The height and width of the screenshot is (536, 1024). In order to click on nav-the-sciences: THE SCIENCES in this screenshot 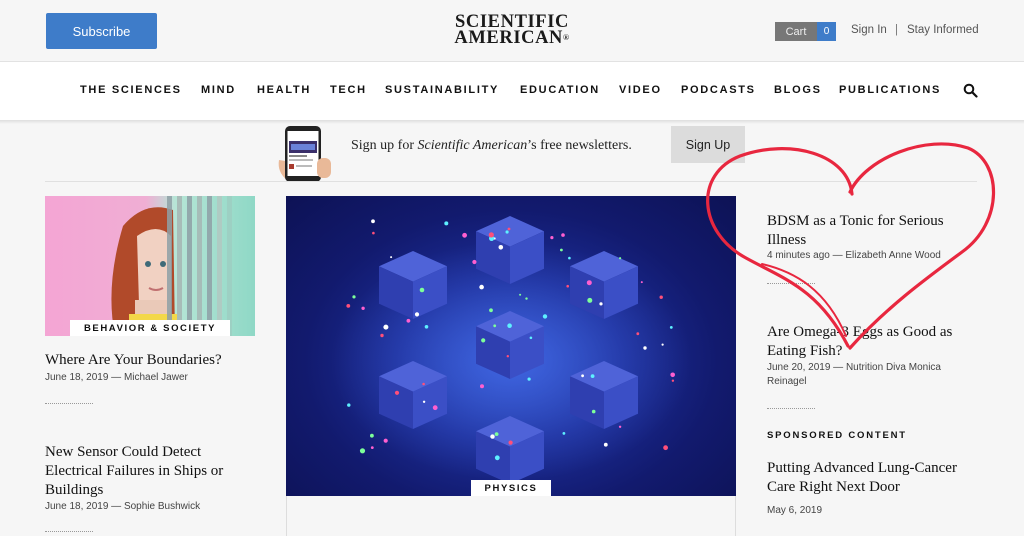, I will do `click(131, 90)`.